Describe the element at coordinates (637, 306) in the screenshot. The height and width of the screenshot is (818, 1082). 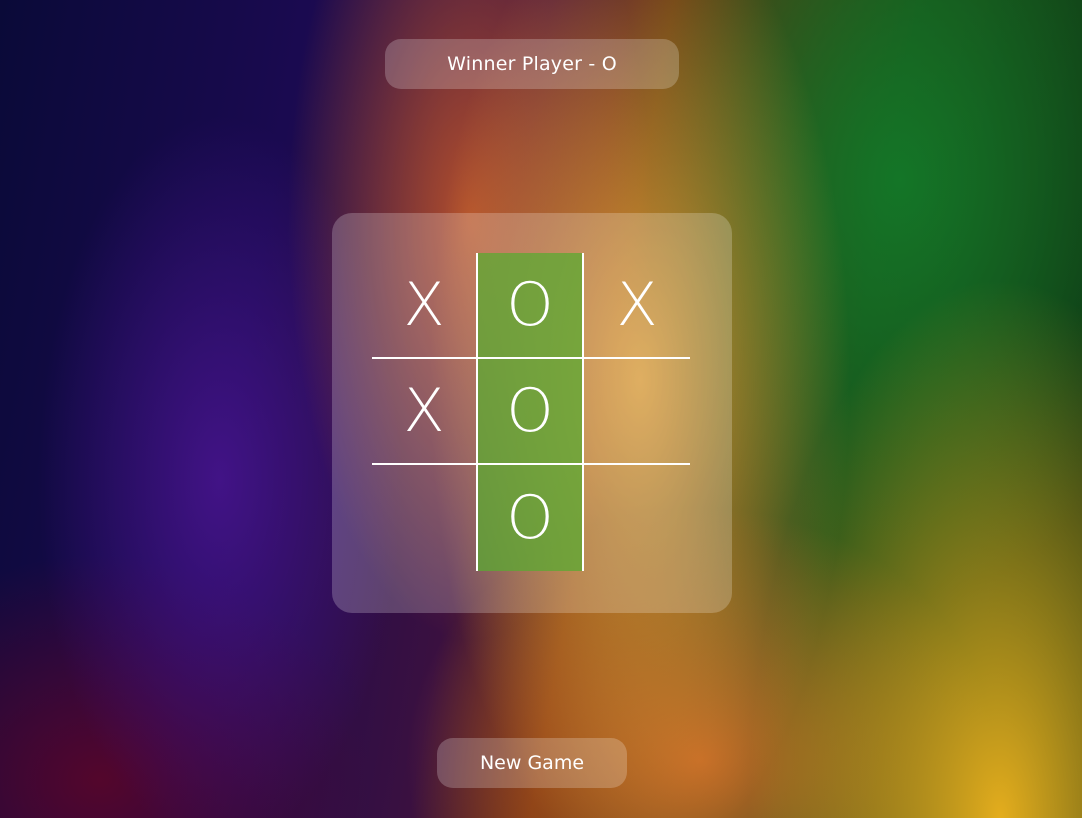
I see `board-cell-2: X` at that location.